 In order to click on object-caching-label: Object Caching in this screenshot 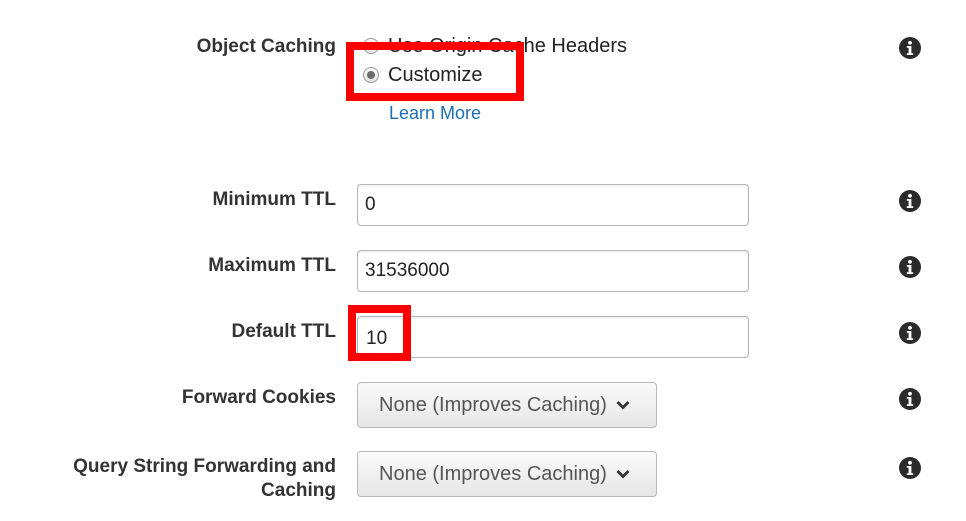, I will do `click(266, 46)`.